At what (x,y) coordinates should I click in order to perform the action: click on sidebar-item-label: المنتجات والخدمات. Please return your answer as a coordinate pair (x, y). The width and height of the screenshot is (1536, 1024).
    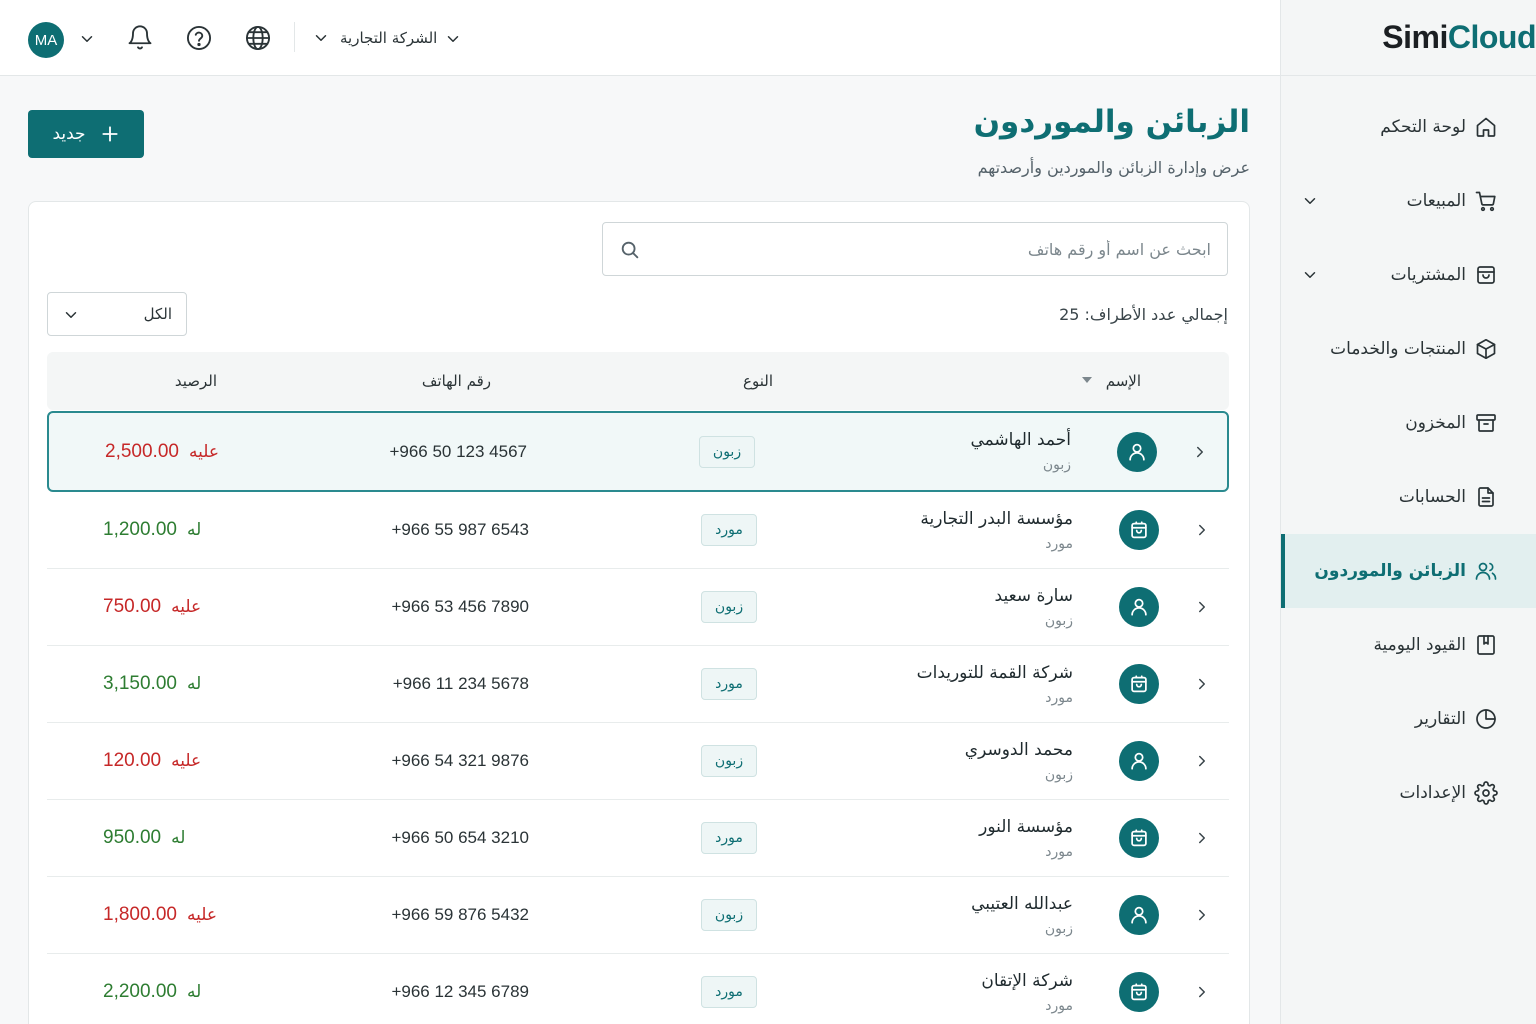
    Looking at the image, I should click on (1398, 349).